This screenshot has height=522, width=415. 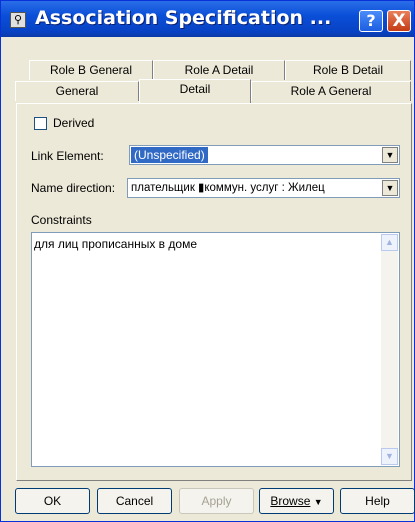 What do you see at coordinates (264, 155) in the screenshot?
I see `link-element-select: (Unspecified) ▼` at bounding box center [264, 155].